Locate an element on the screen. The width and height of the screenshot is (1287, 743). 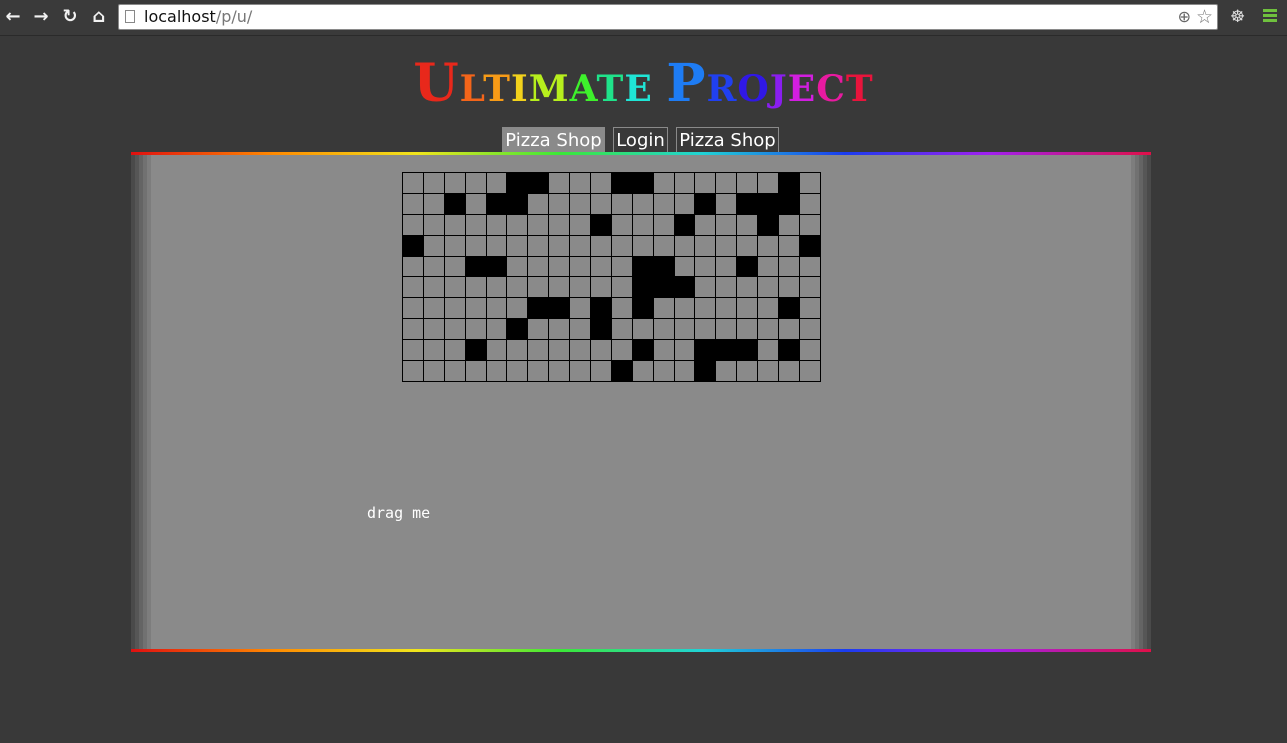
home-icon: ⌂ is located at coordinates (99, 17).